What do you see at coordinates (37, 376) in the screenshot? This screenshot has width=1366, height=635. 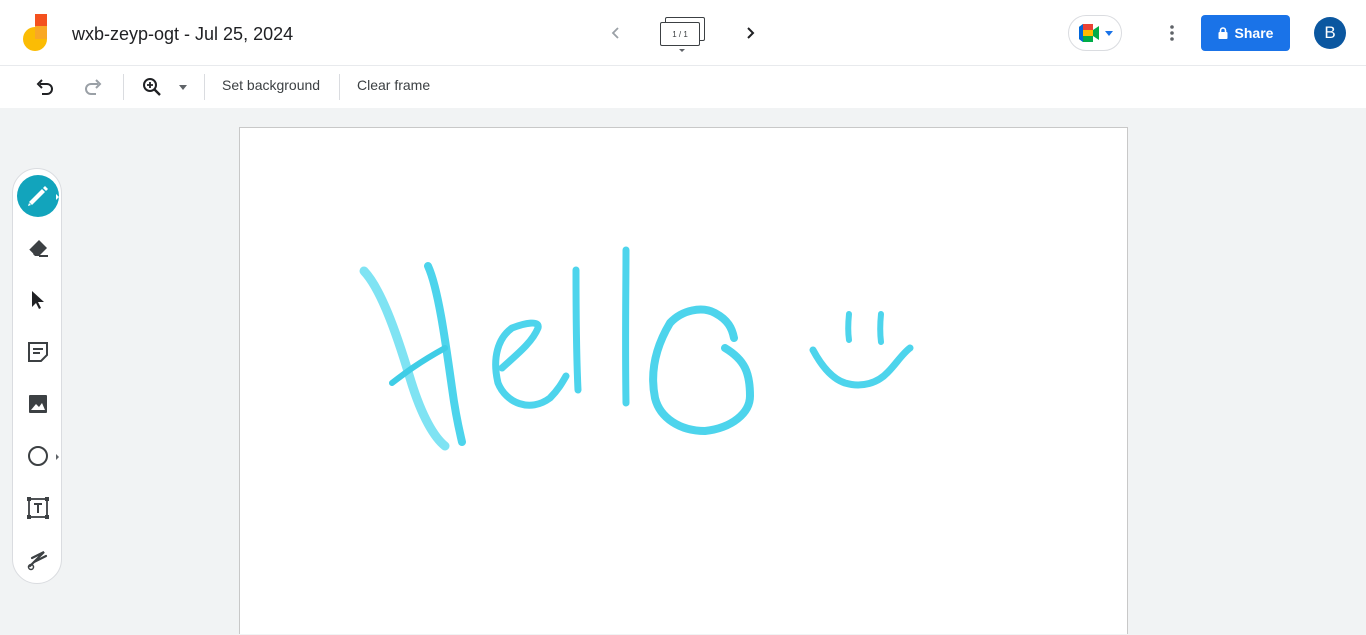 I see `tool-palette` at bounding box center [37, 376].